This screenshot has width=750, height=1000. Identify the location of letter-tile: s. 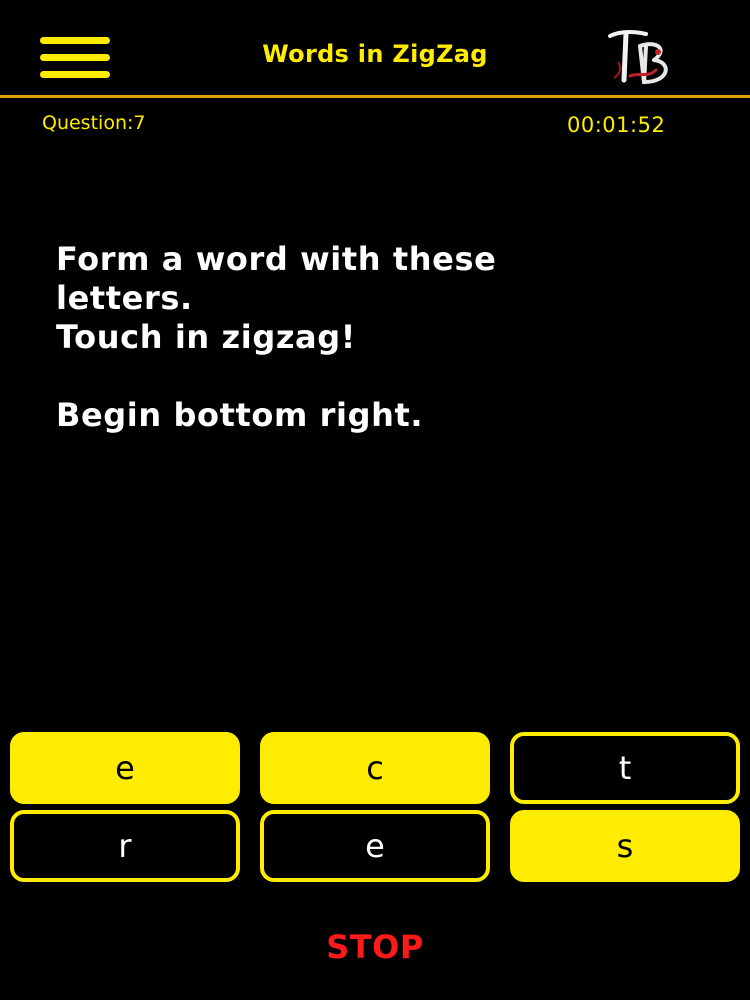
(625, 846).